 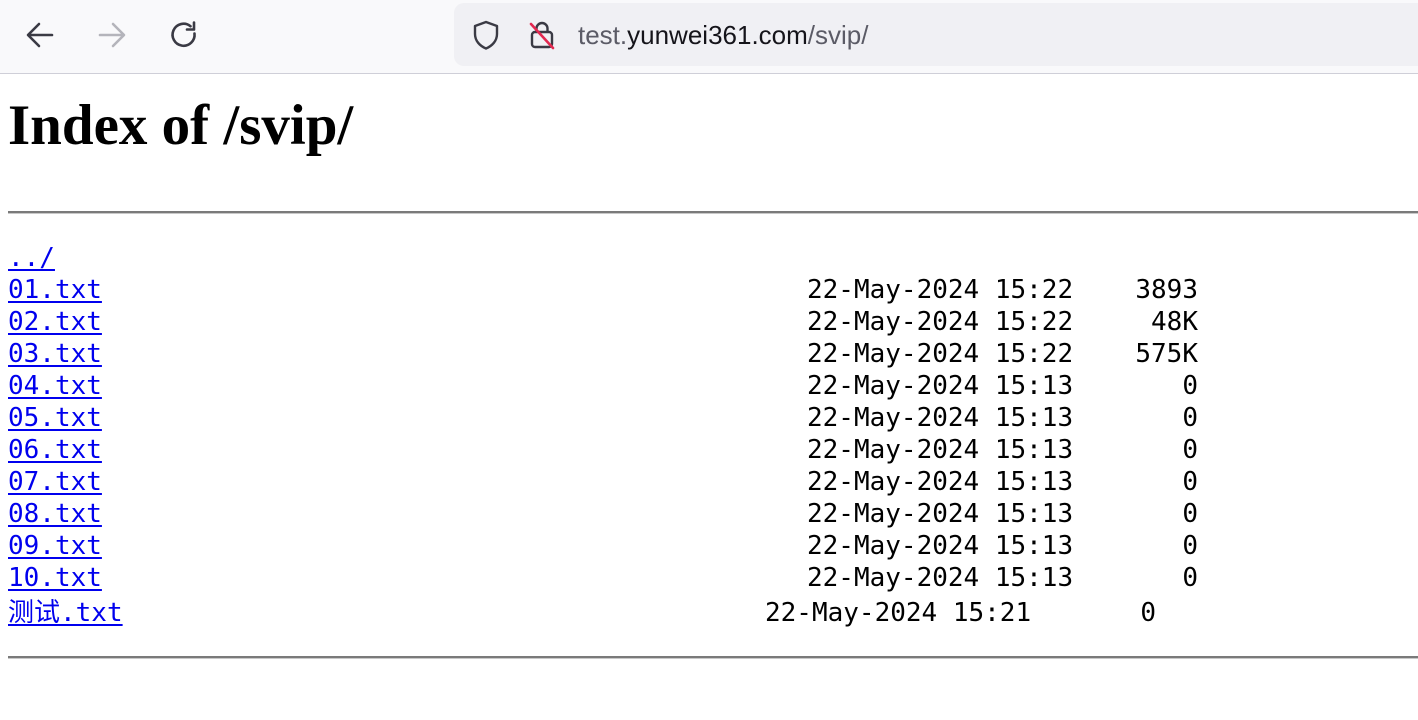 I want to click on file-link: 测试.txt, so click(x=65, y=613).